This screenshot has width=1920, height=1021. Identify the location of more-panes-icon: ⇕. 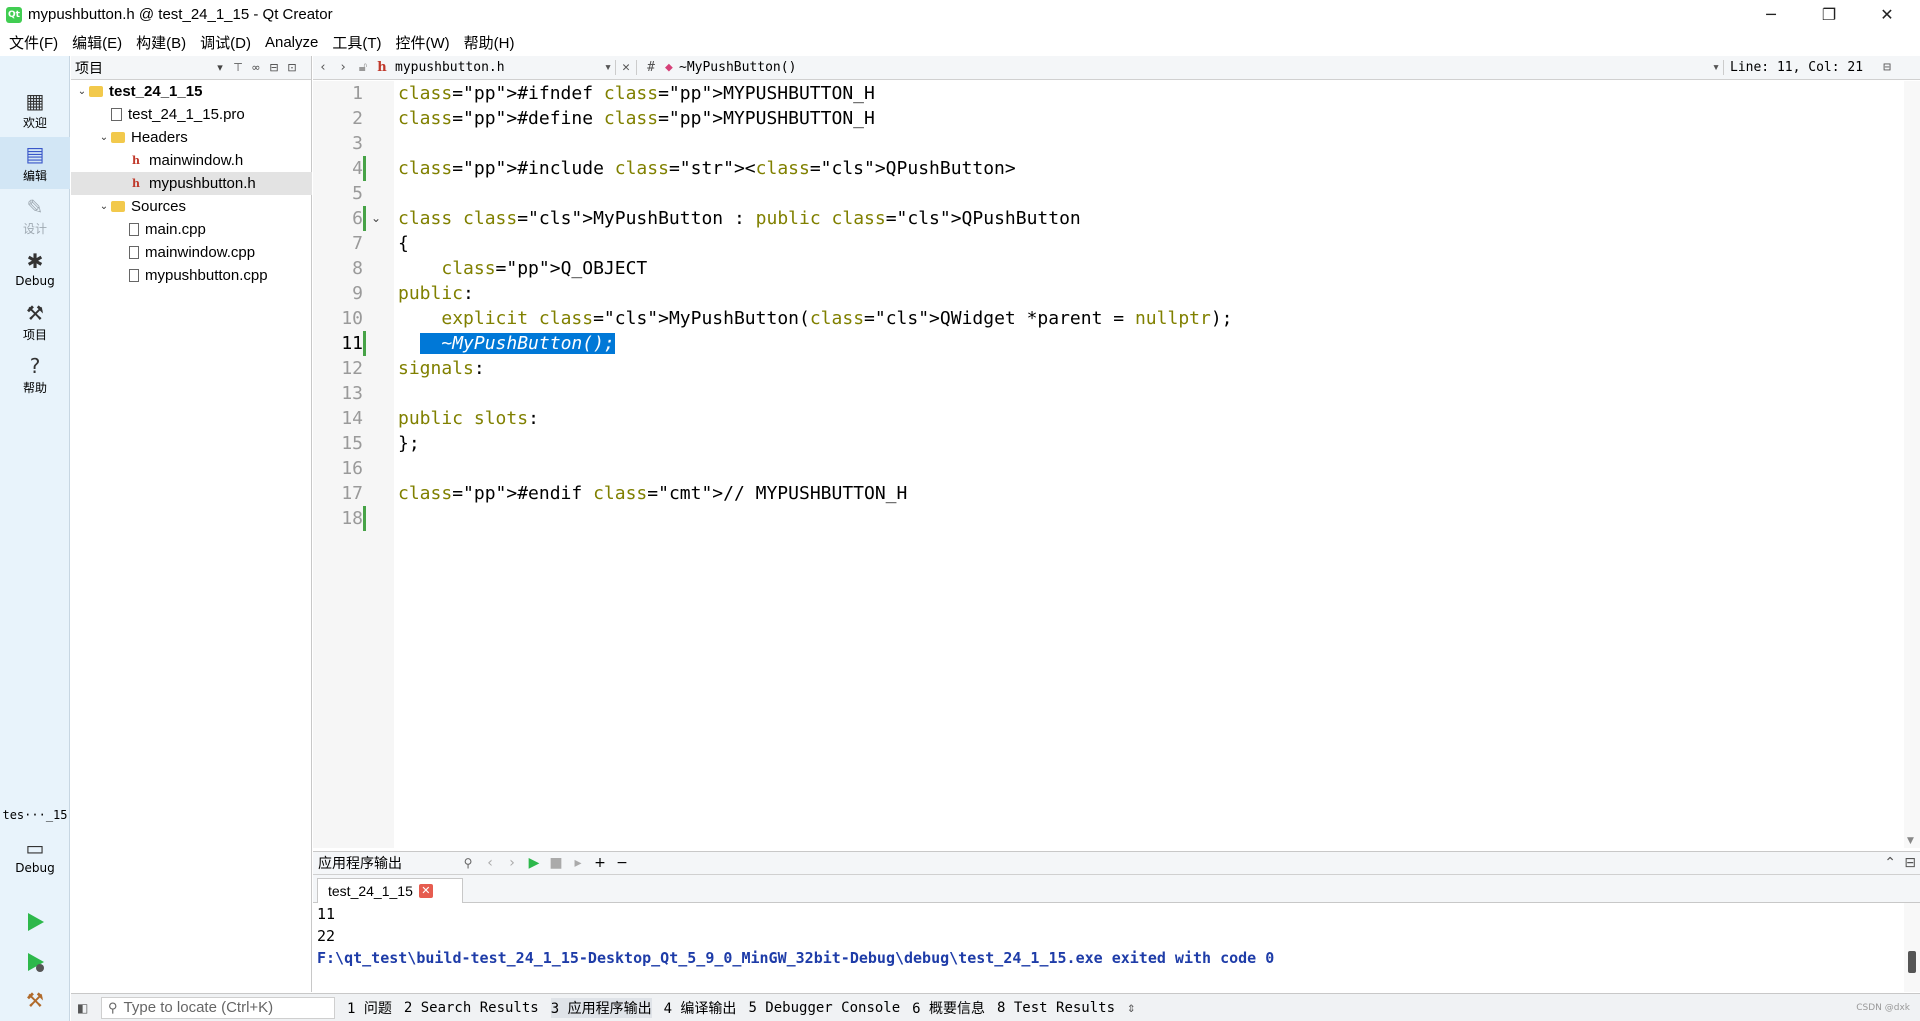
(1131, 1008).